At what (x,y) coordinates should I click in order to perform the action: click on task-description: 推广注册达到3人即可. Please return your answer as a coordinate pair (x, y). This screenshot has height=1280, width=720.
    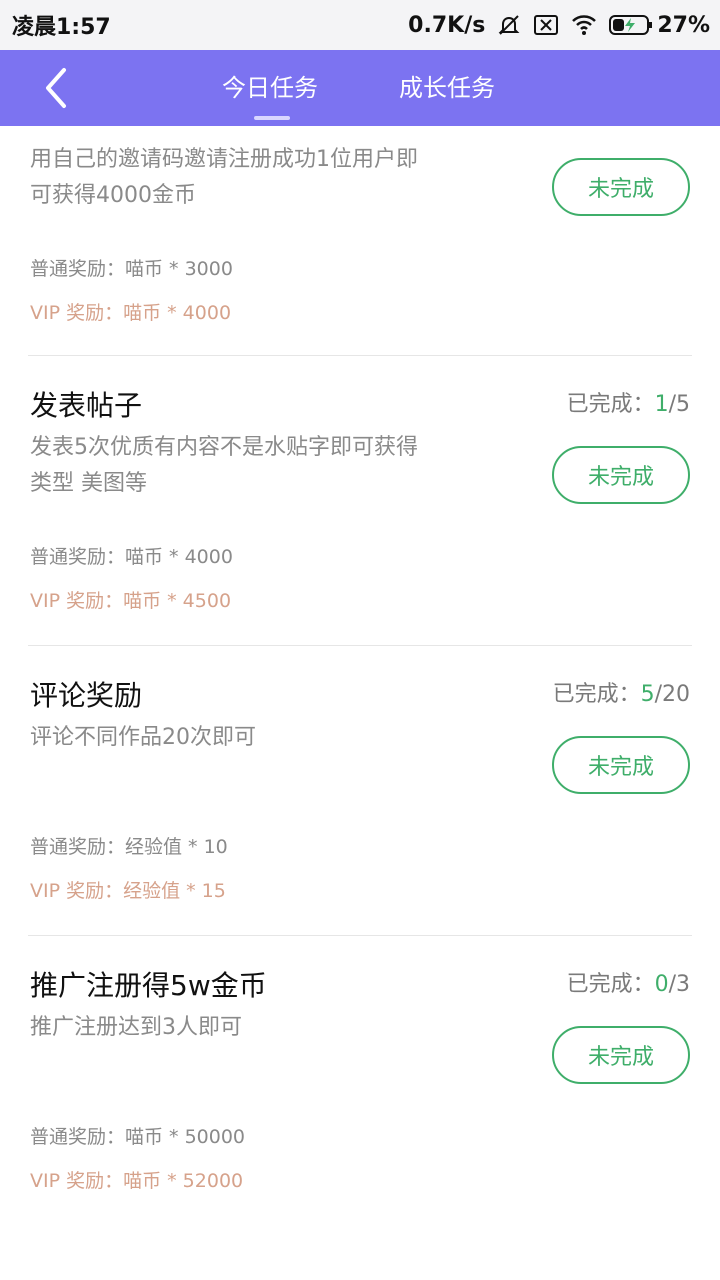
    Looking at the image, I should click on (136, 1027).